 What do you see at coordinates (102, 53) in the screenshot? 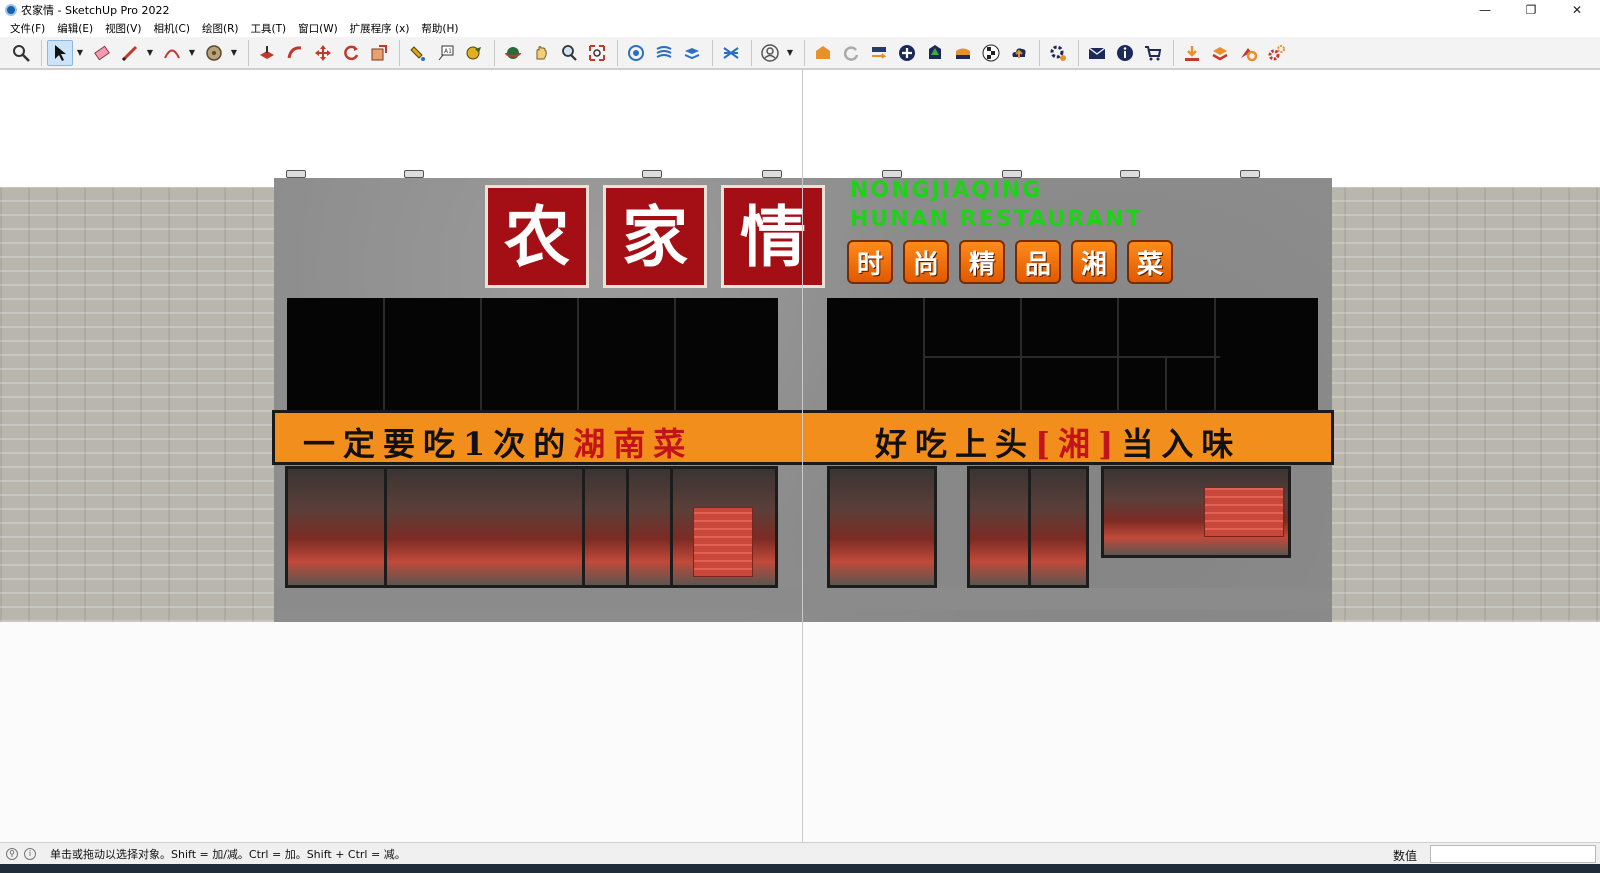
I see `eraser-icon` at bounding box center [102, 53].